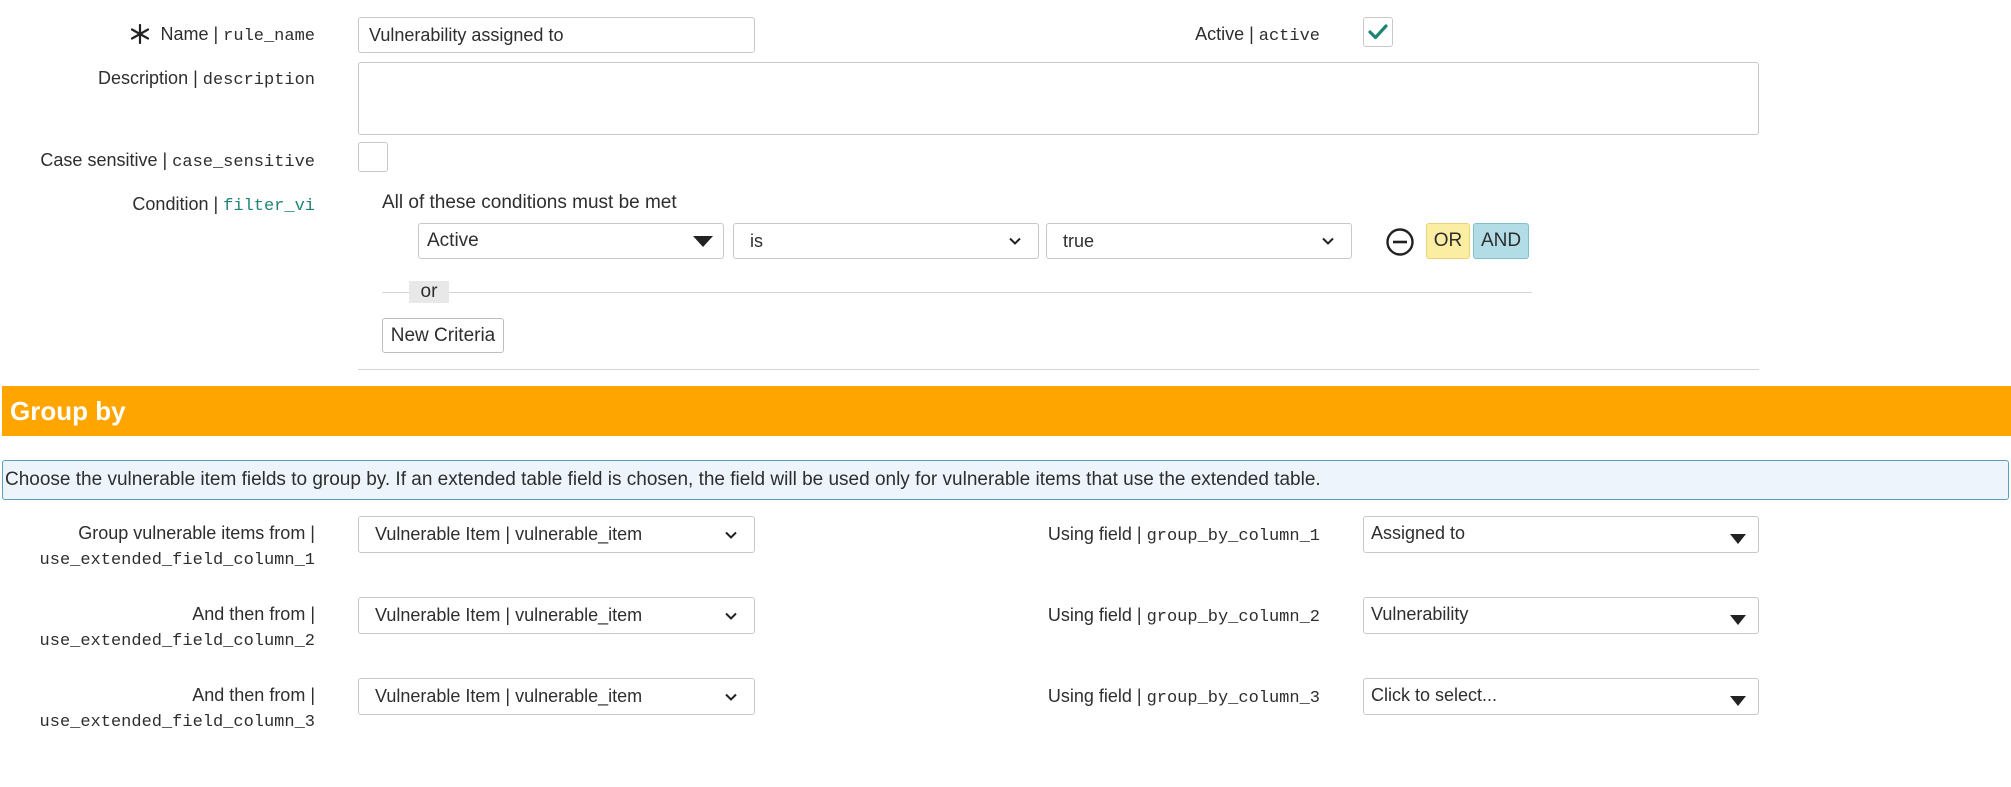  I want to click on description-textarea, so click(1058, 98).